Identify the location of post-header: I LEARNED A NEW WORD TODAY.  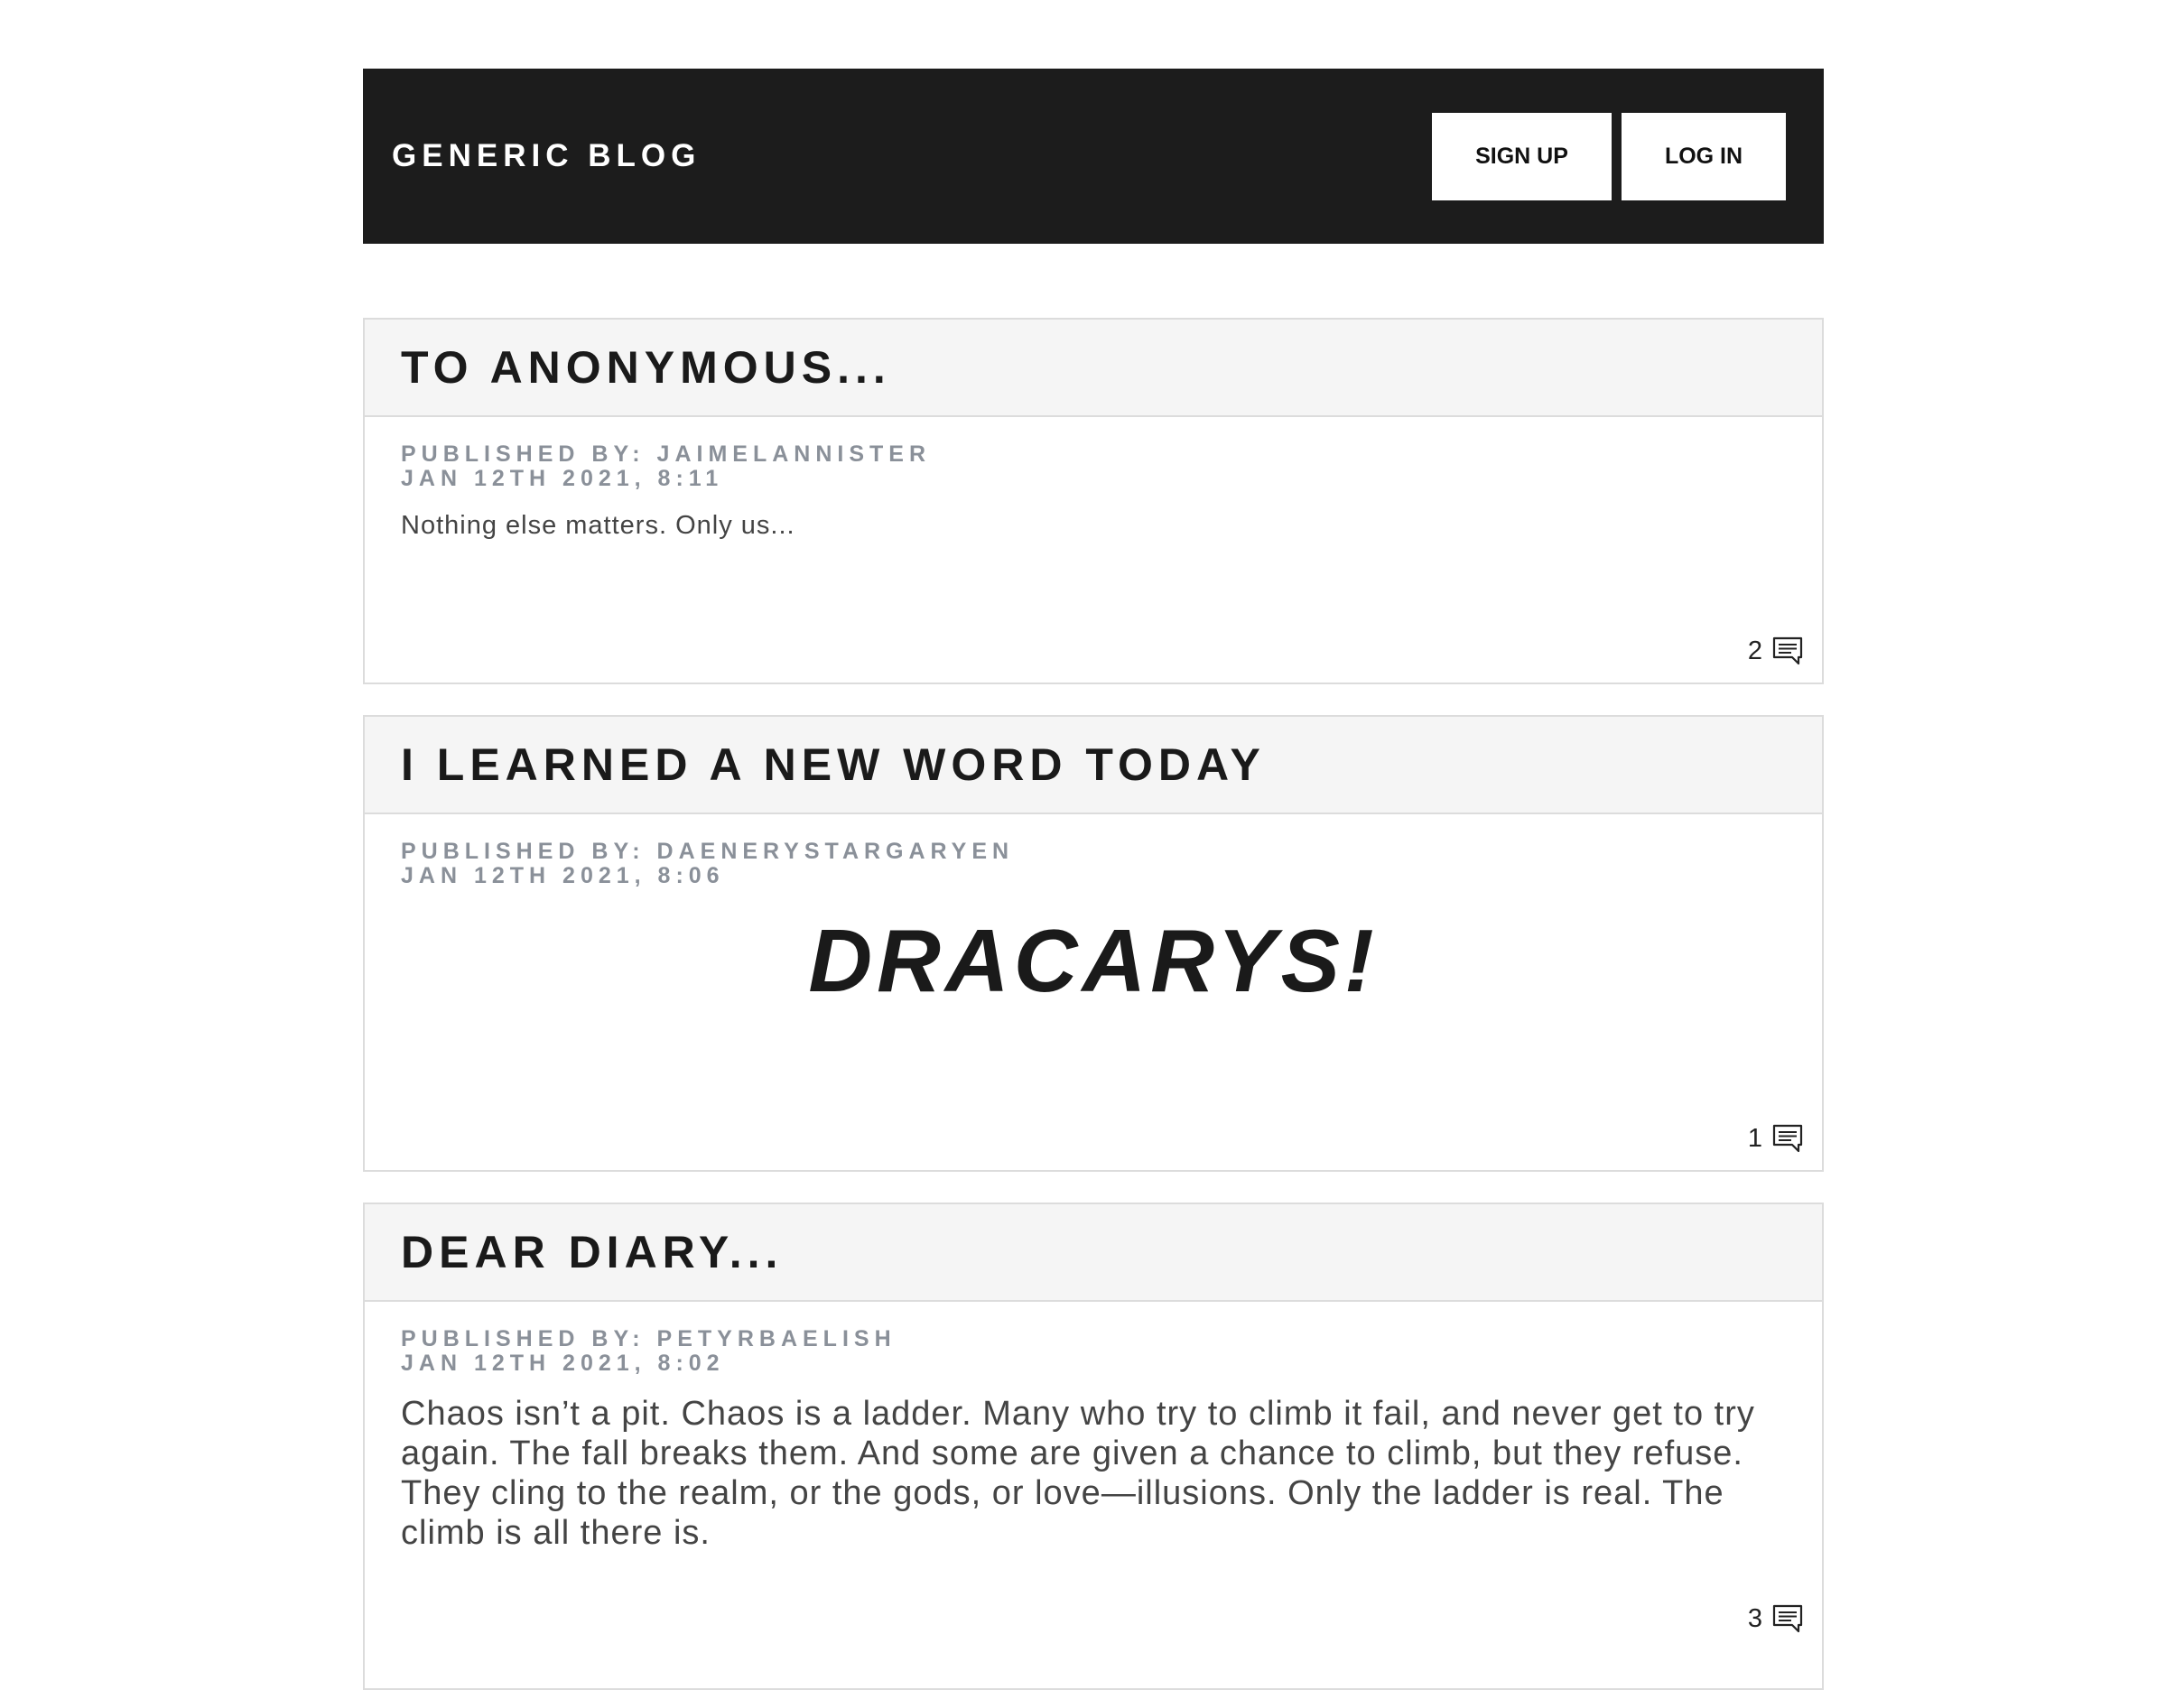
(1093, 766).